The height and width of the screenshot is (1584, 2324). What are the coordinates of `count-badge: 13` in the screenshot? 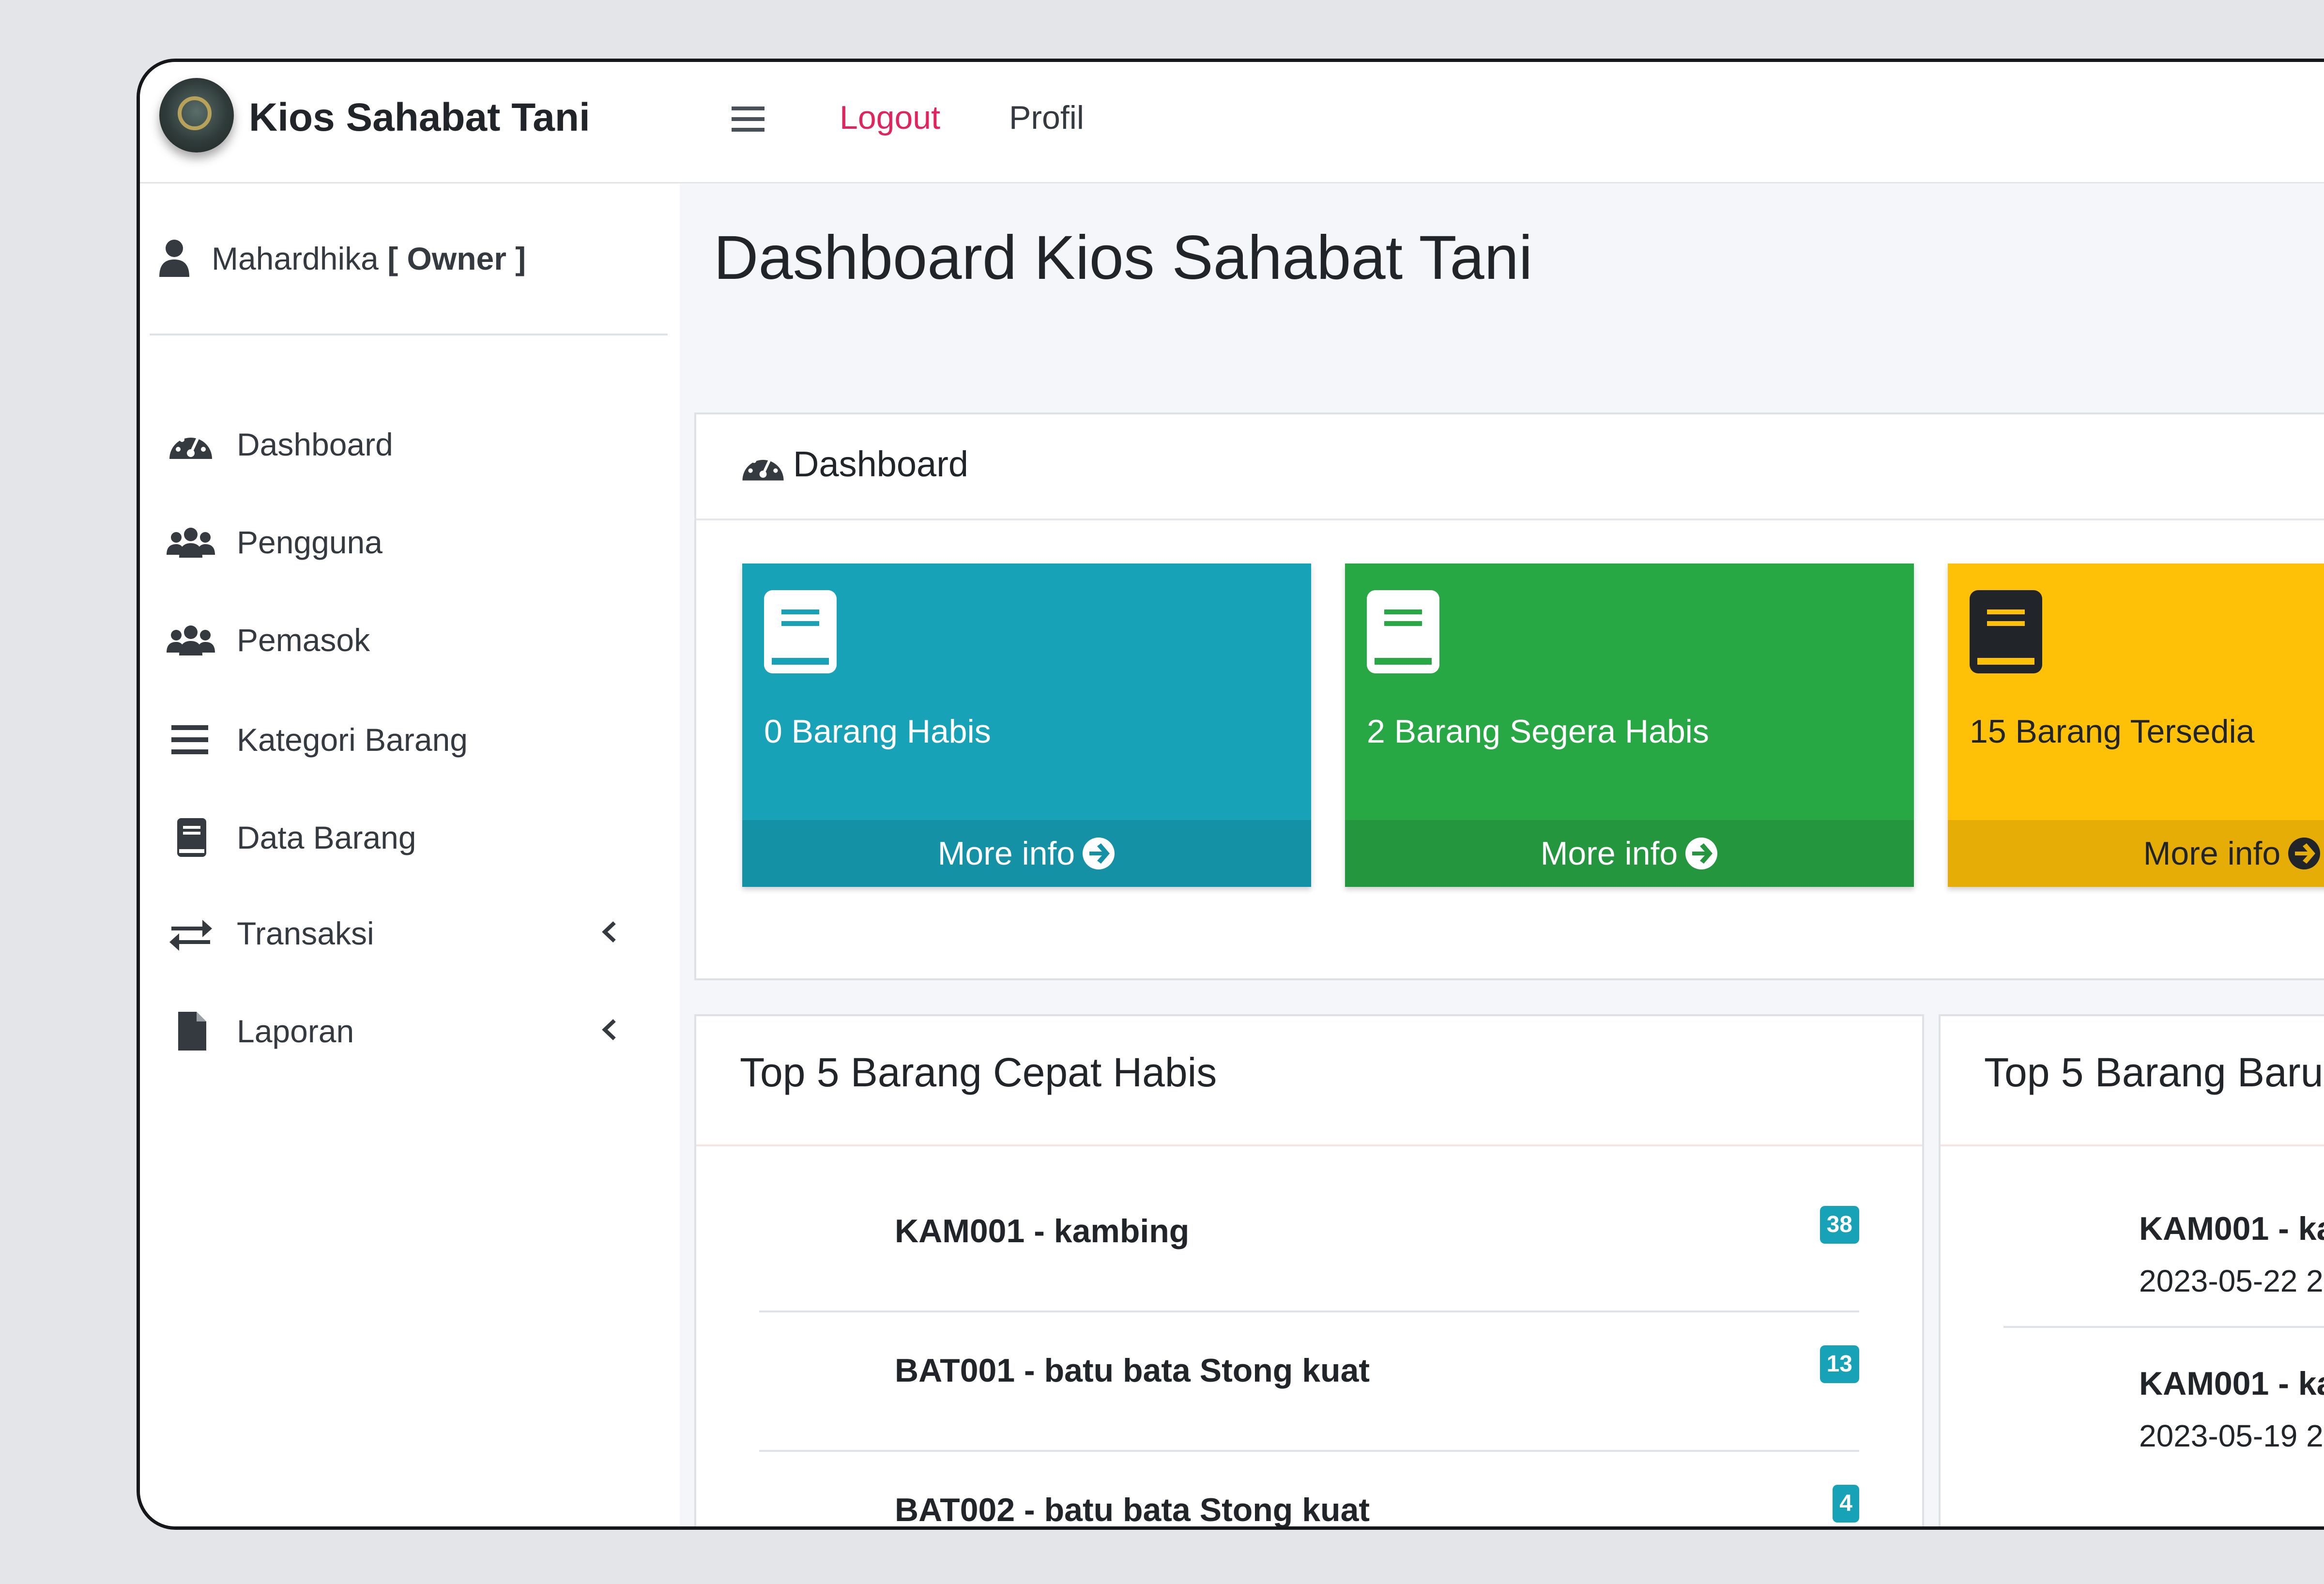 It's located at (1839, 1364).